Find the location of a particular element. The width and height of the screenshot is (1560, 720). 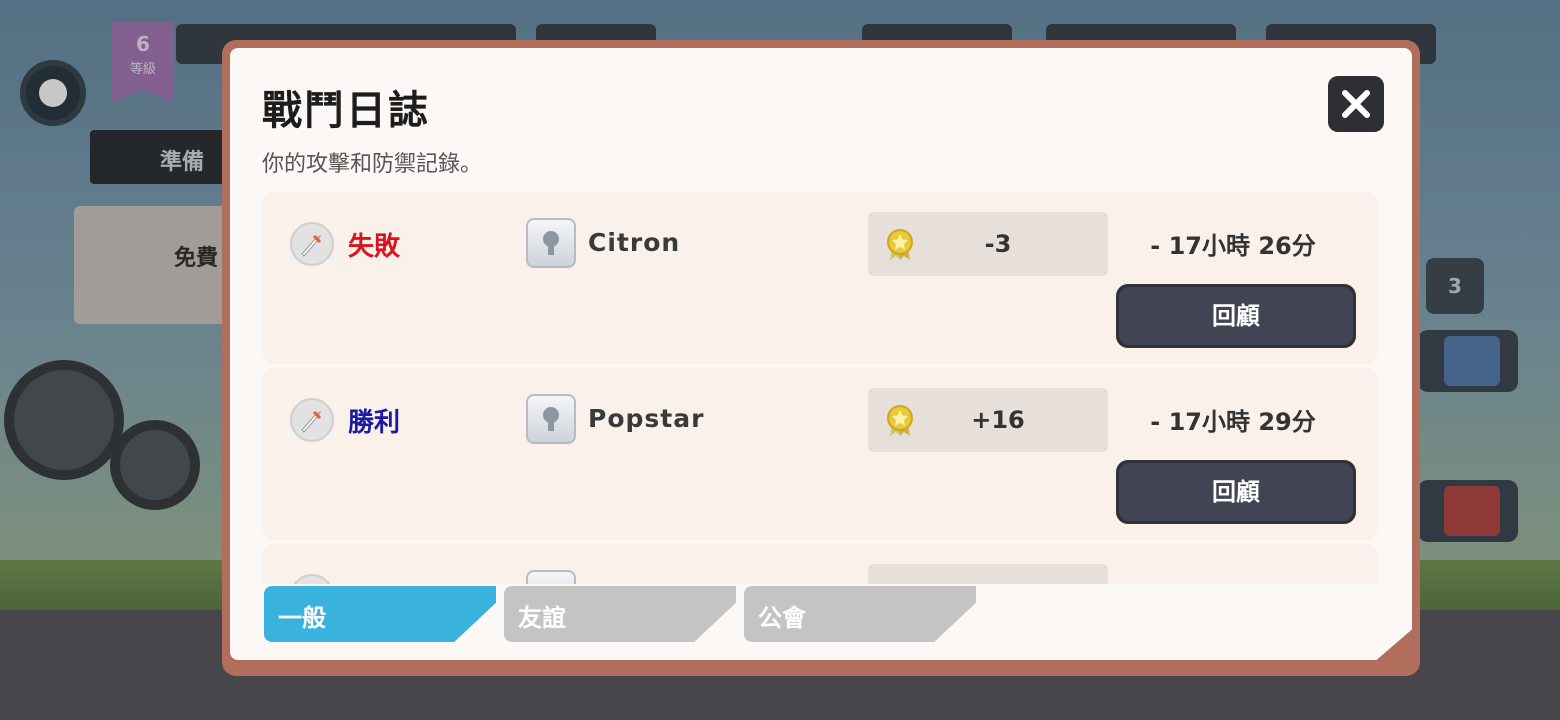

trophy-delta: +16 is located at coordinates (998, 420).